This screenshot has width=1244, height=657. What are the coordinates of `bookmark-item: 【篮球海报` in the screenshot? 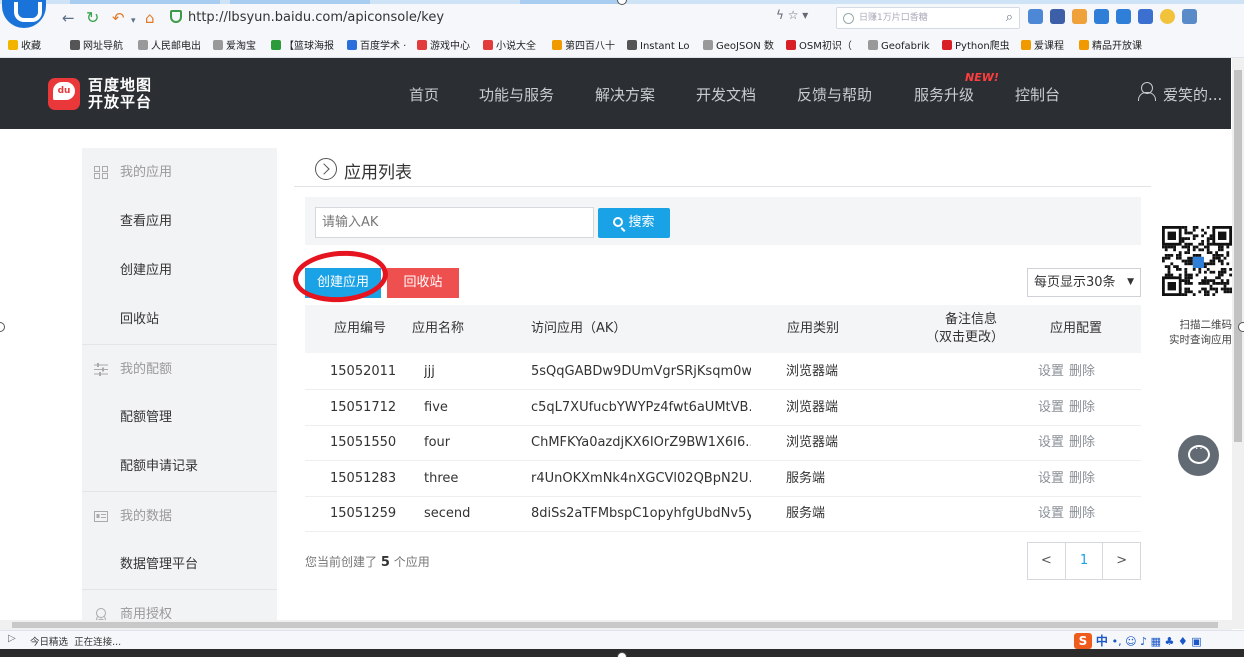 It's located at (302, 47).